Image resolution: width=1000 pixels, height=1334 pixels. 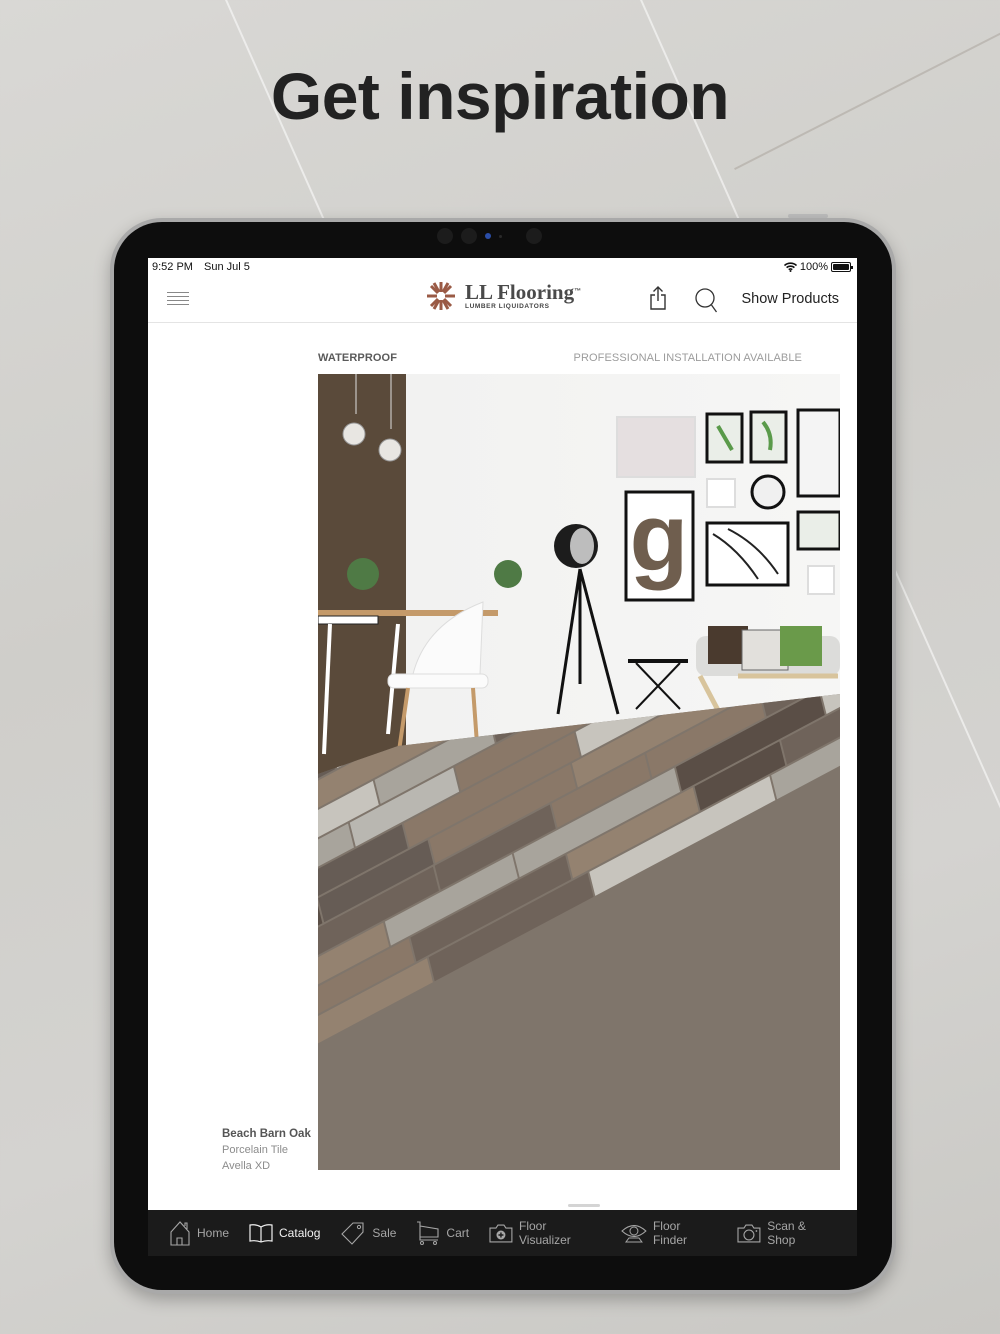 What do you see at coordinates (358, 358) in the screenshot?
I see `waterproof-label: WATERPROOF` at bounding box center [358, 358].